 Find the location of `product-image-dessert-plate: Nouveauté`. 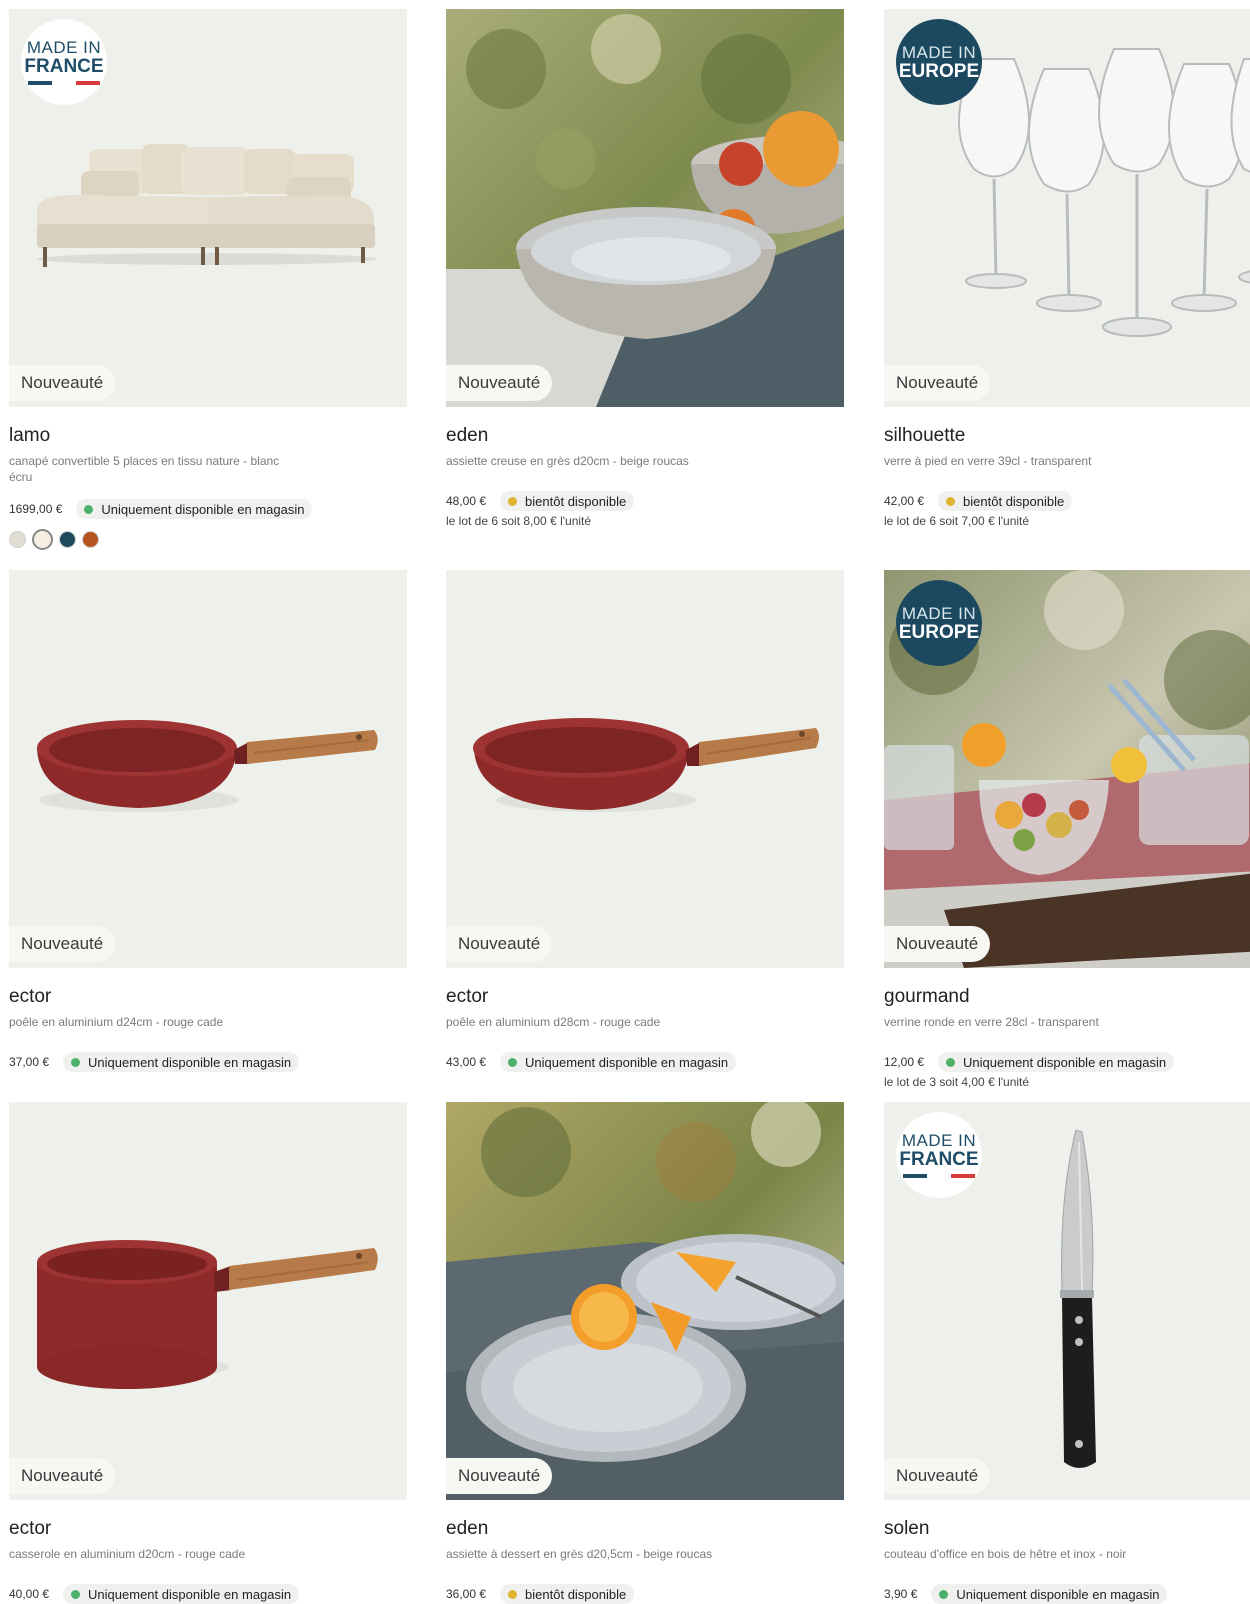

product-image-dessert-plate: Nouveauté is located at coordinates (645, 1301).